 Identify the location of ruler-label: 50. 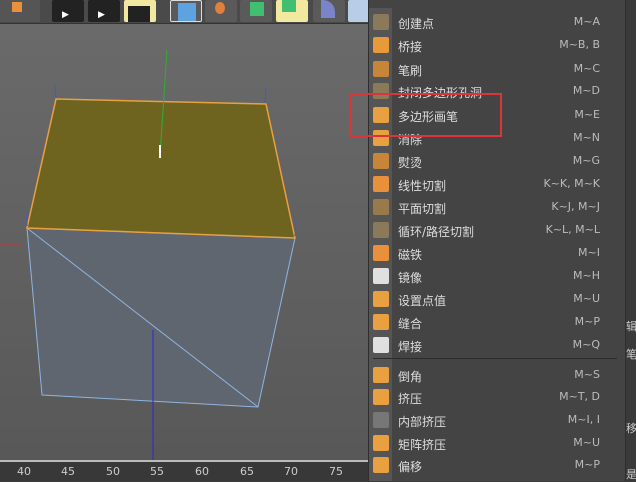
(113, 471).